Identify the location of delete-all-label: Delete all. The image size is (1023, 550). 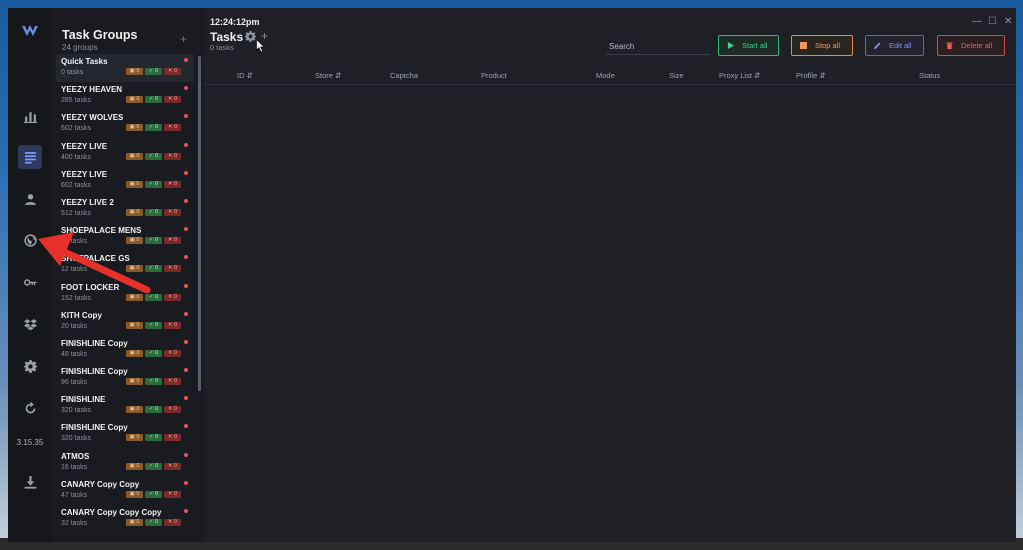
(977, 45).